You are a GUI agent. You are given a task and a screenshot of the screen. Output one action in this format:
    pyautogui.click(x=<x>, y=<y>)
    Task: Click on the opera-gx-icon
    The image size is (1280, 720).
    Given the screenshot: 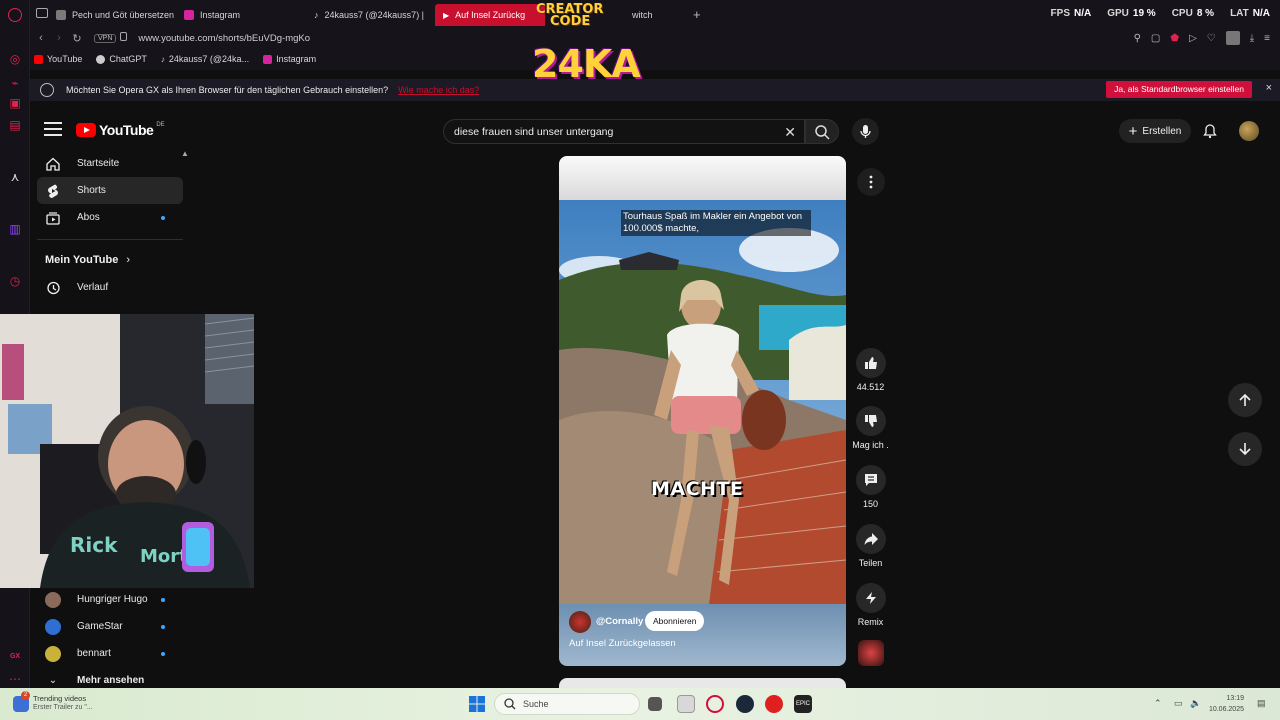 What is the action you would take?
    pyautogui.click(x=15, y=15)
    